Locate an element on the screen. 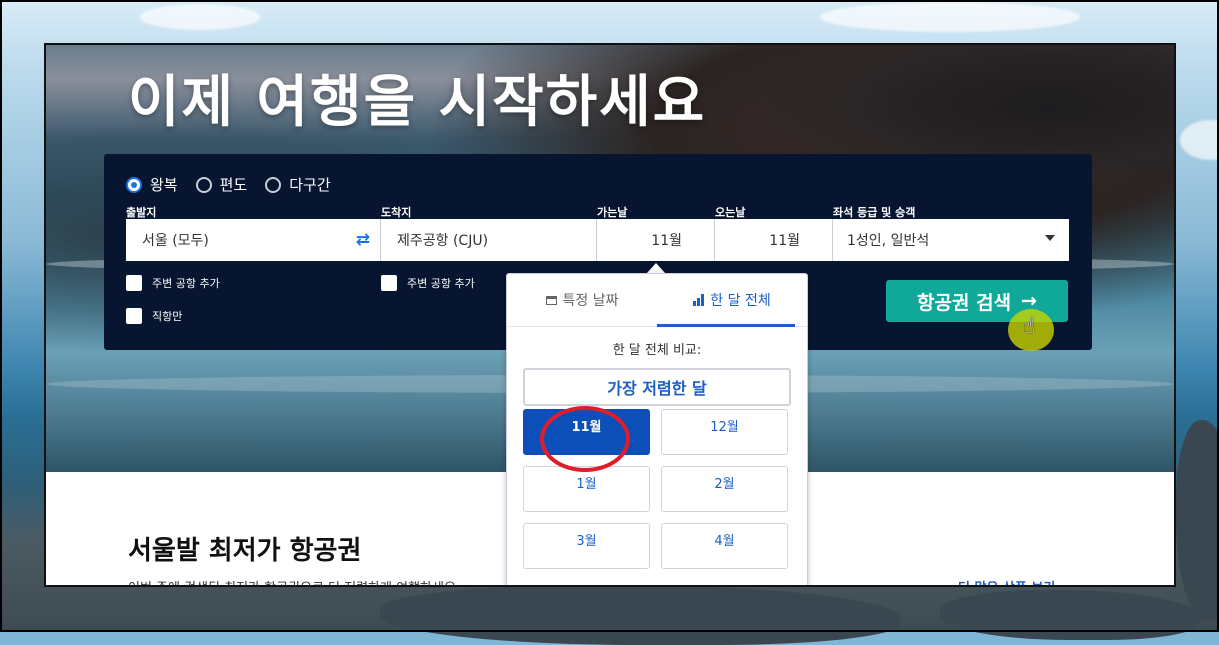  cheapest-month-button: 가장 저렴한 달 is located at coordinates (657, 387).